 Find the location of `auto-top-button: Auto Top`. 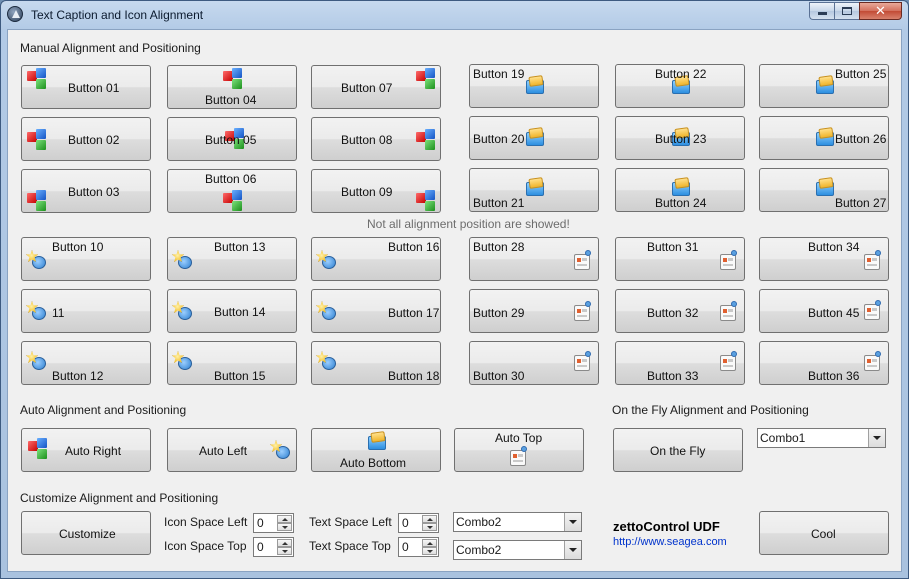

auto-top-button: Auto Top is located at coordinates (519, 450).